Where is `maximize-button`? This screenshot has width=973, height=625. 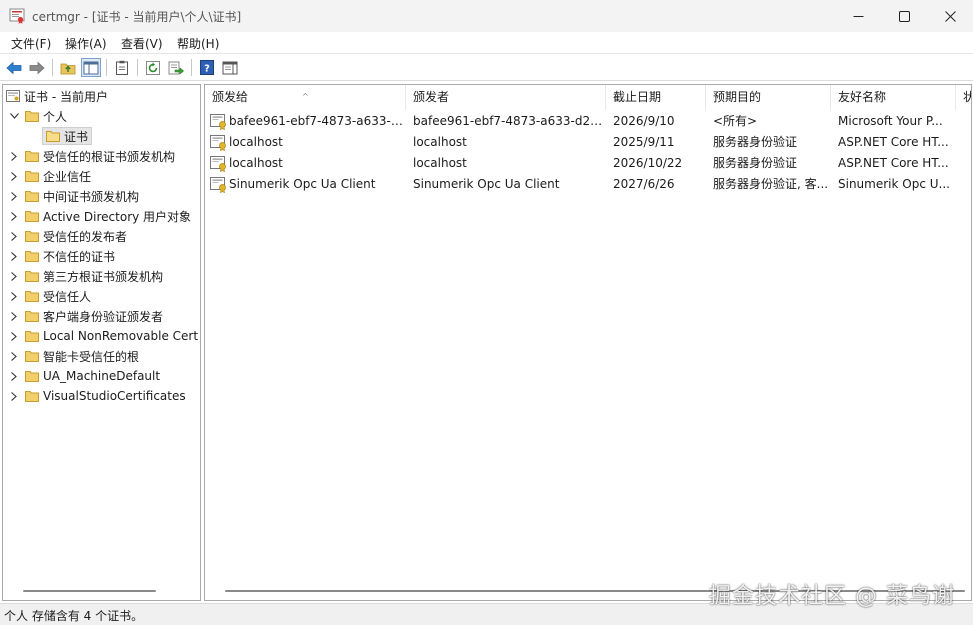 maximize-button is located at coordinates (904, 16).